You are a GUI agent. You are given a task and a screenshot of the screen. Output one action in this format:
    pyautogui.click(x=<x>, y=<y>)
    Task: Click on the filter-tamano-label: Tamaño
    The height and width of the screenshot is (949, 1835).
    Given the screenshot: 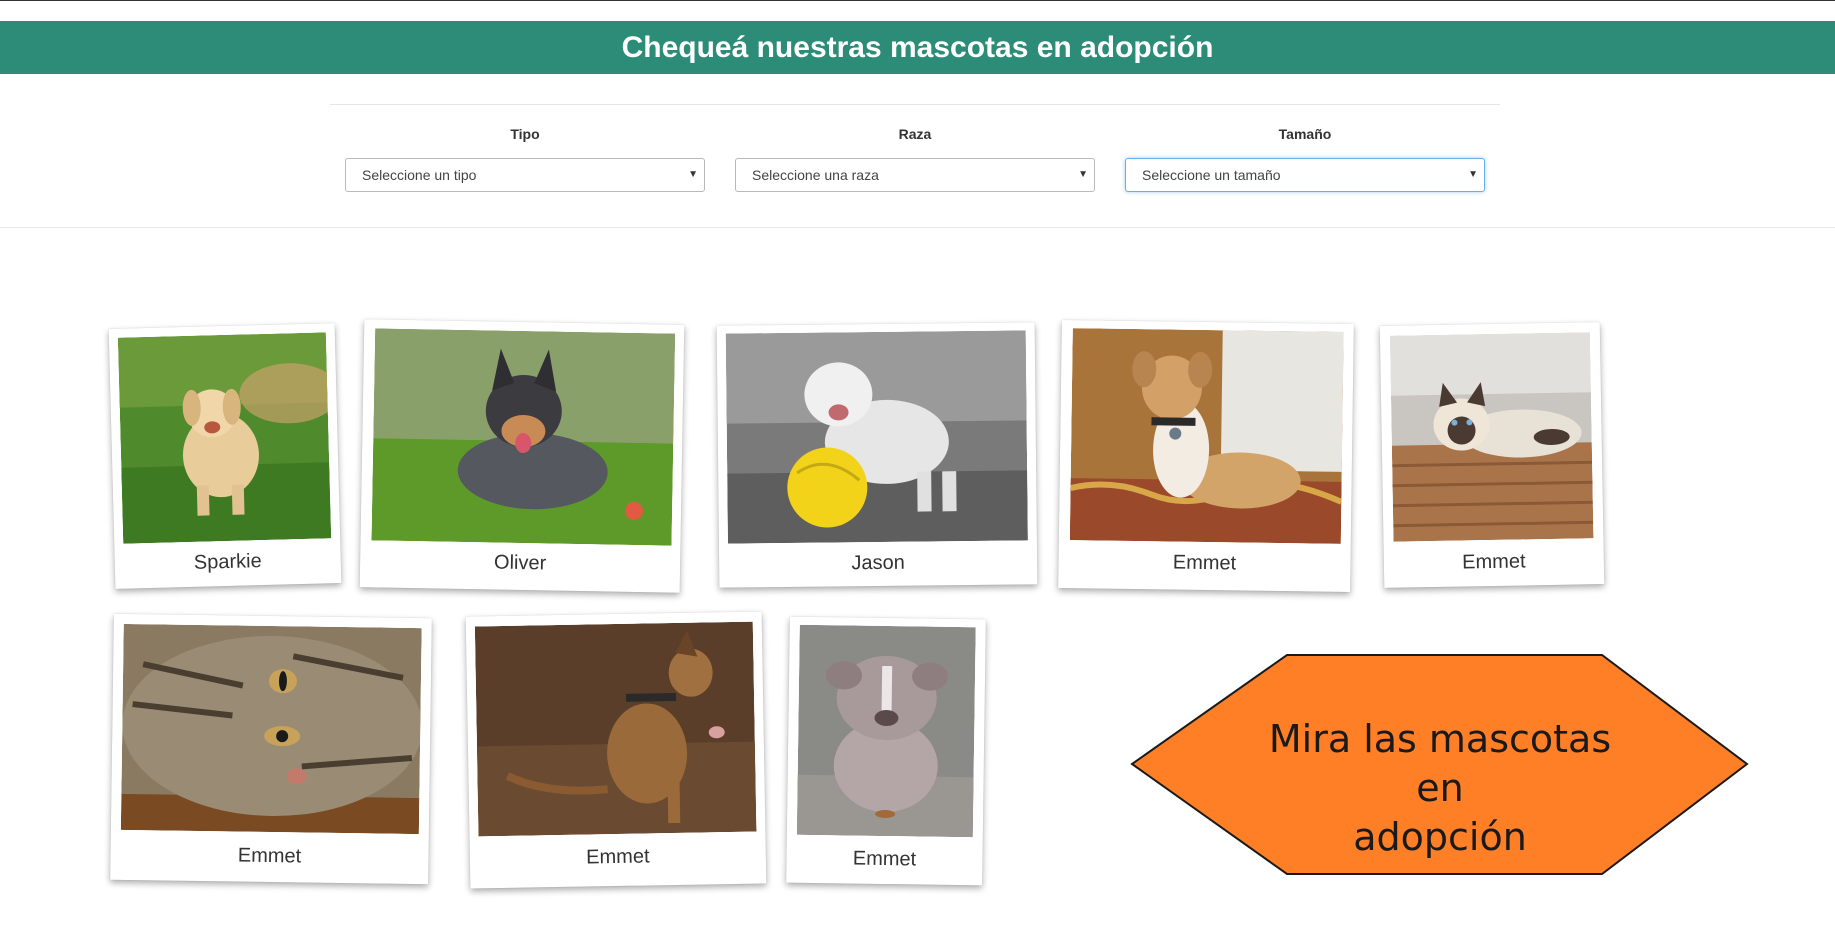 What is the action you would take?
    pyautogui.click(x=1305, y=134)
    